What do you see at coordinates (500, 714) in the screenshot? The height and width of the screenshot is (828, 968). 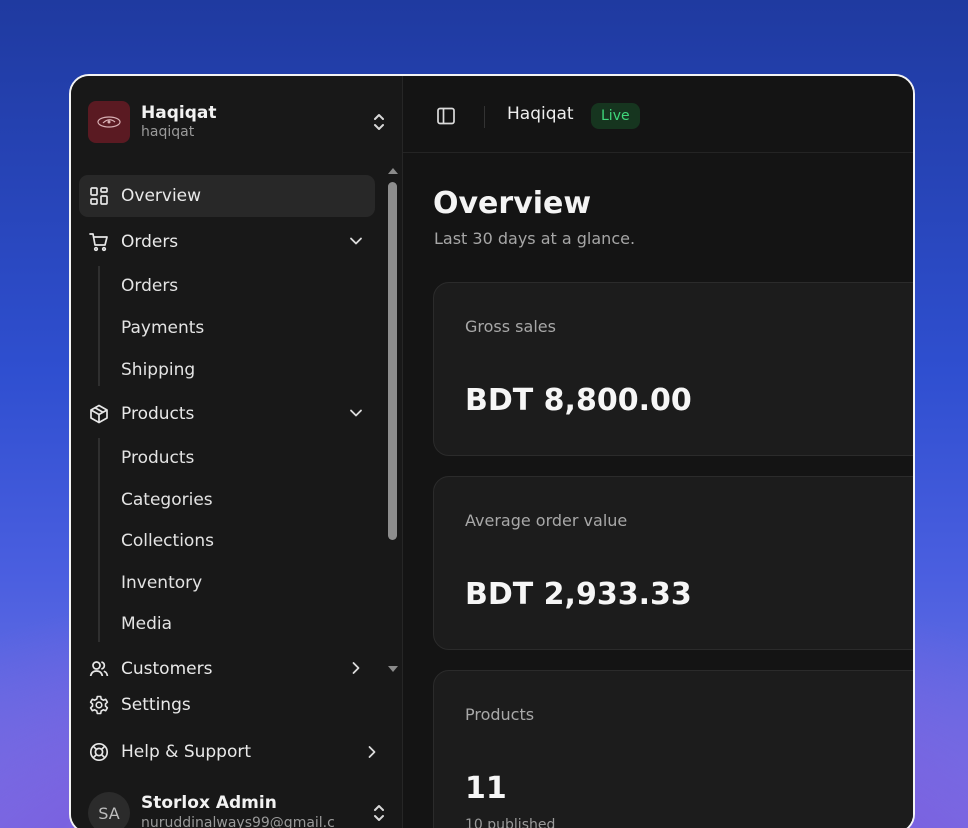 I see `stat-label: Products` at bounding box center [500, 714].